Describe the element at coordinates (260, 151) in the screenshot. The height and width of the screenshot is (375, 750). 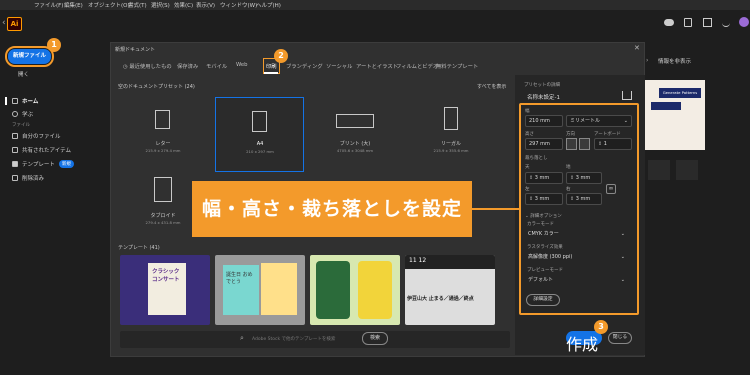
I see `preset-size: 210 x 297 mm` at that location.